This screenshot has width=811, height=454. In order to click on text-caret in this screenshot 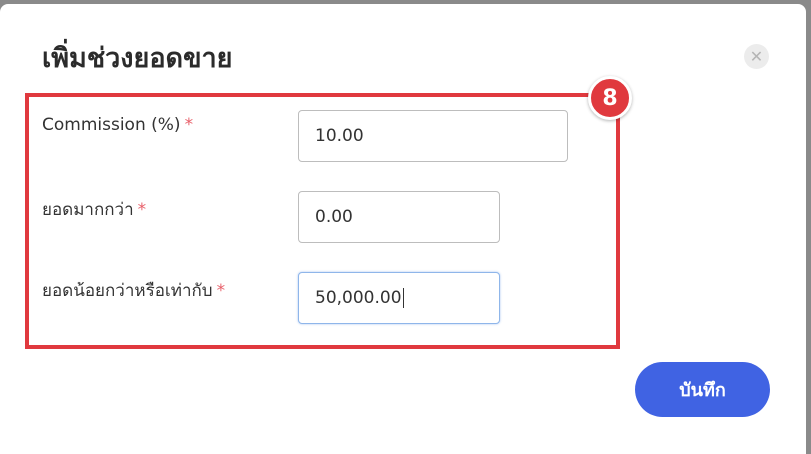, I will do `click(403, 298)`.